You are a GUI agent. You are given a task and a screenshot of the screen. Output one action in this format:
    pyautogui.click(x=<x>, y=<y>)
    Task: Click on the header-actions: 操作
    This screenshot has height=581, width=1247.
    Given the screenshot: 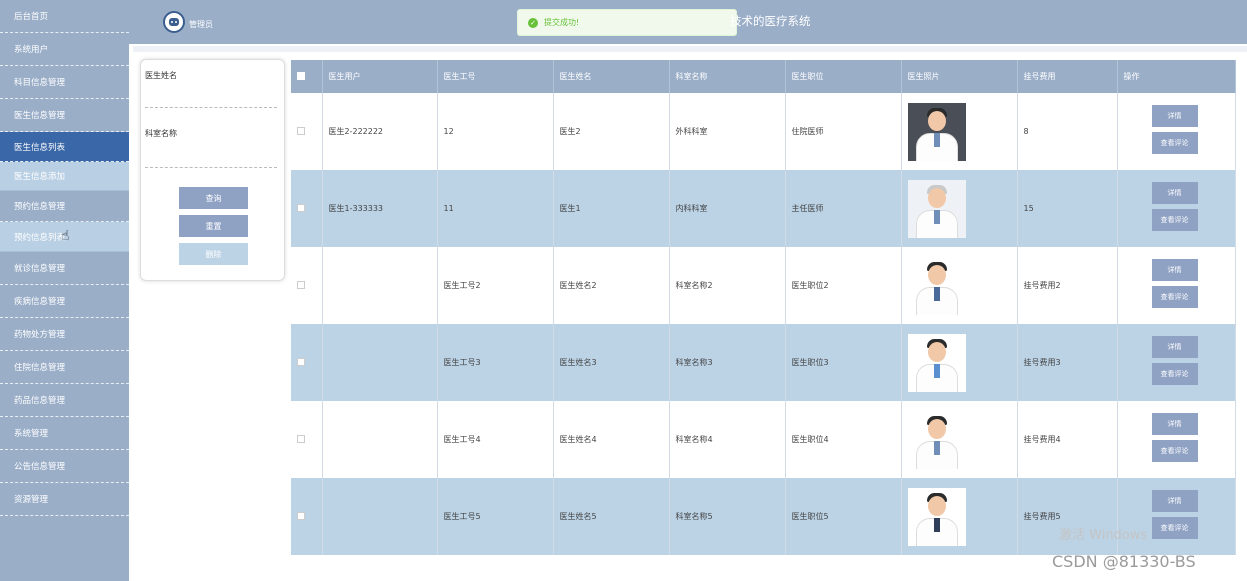 What is the action you would take?
    pyautogui.click(x=1176, y=76)
    